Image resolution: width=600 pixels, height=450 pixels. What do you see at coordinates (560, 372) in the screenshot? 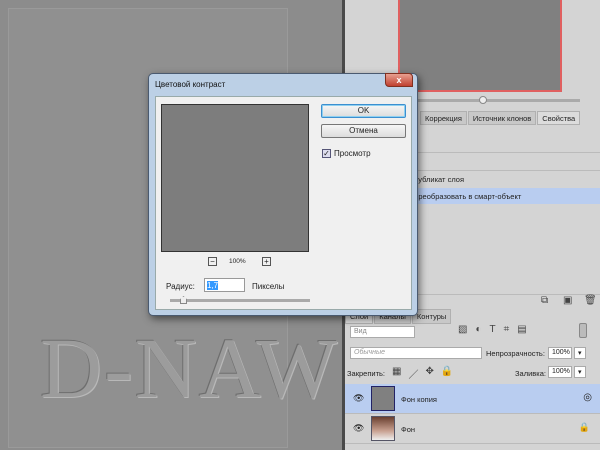
I see `fill-input: 100%` at bounding box center [560, 372].